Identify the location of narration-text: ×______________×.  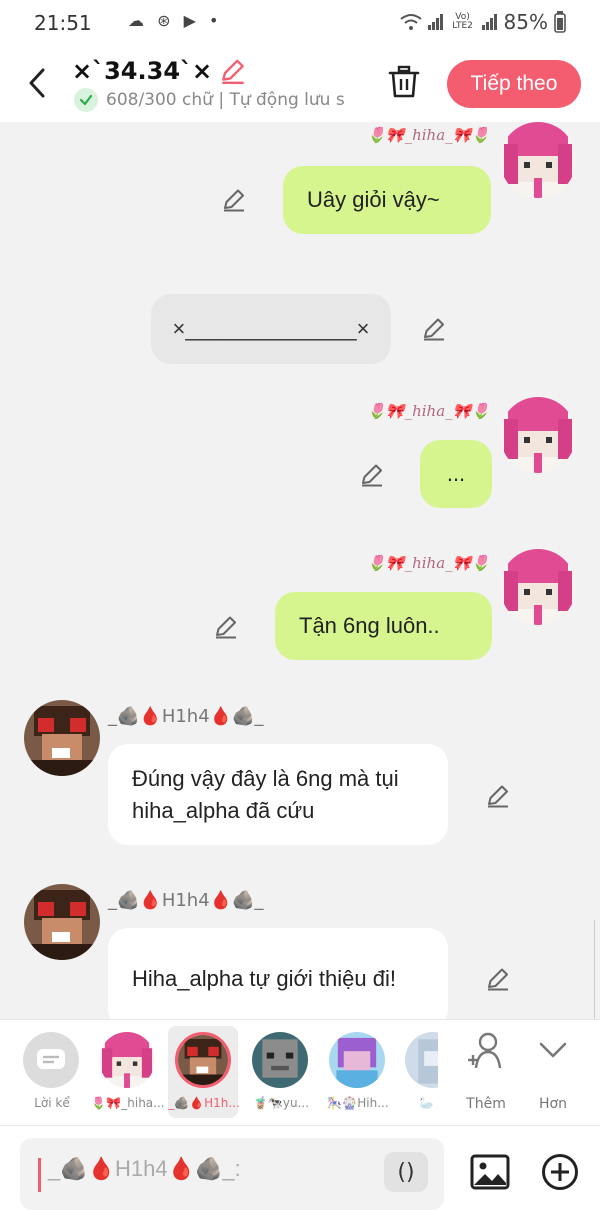
(271, 328).